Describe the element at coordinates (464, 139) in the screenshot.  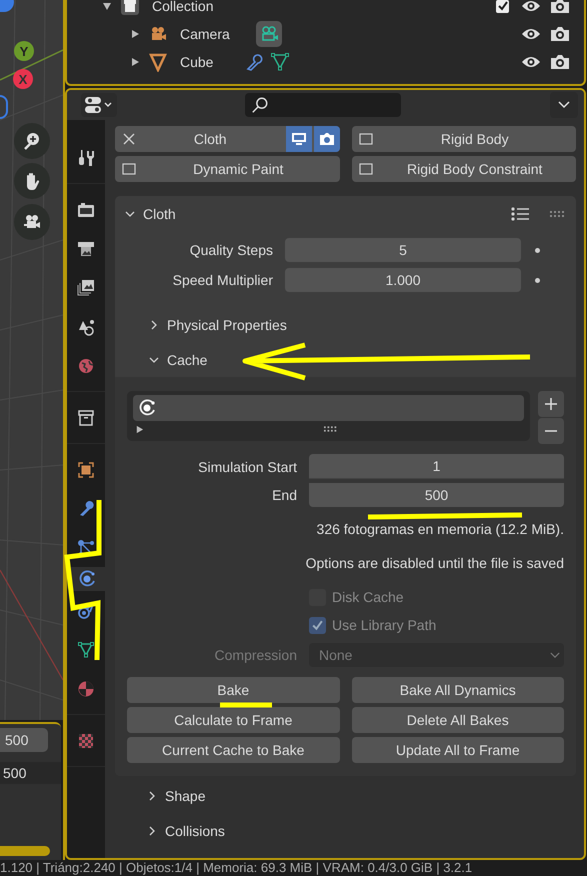
I see `physics-button: Rigid Body` at that location.